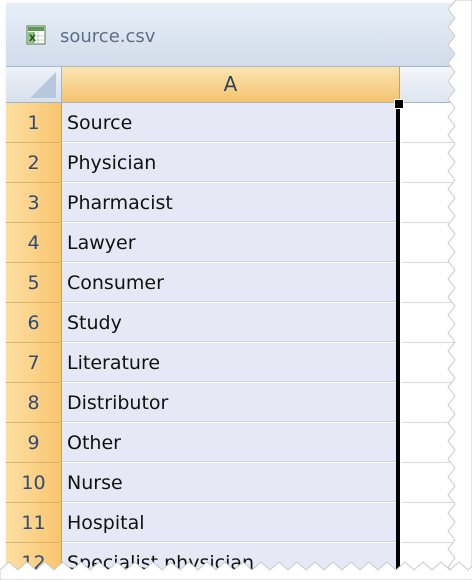 Image resolution: width=472 pixels, height=580 pixels. What do you see at coordinates (34, 483) in the screenshot?
I see `row-header: 10` at bounding box center [34, 483].